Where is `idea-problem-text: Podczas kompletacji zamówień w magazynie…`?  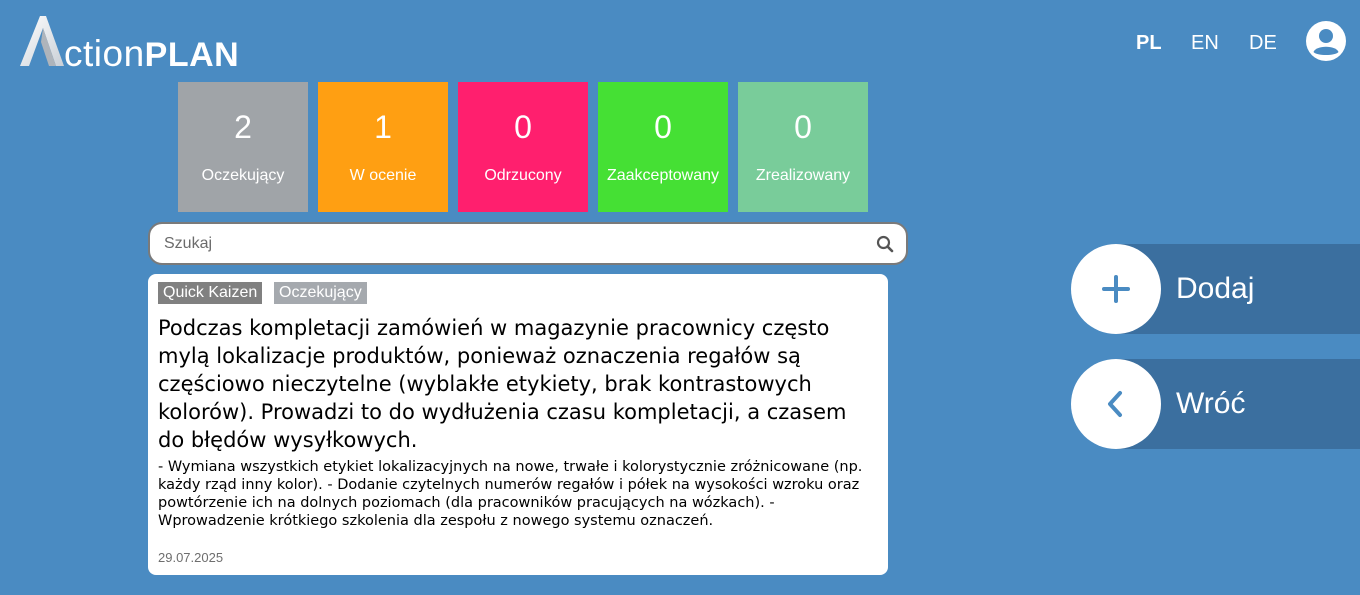
idea-problem-text: Podczas kompletacji zamówień w magazynie… is located at coordinates (502, 384).